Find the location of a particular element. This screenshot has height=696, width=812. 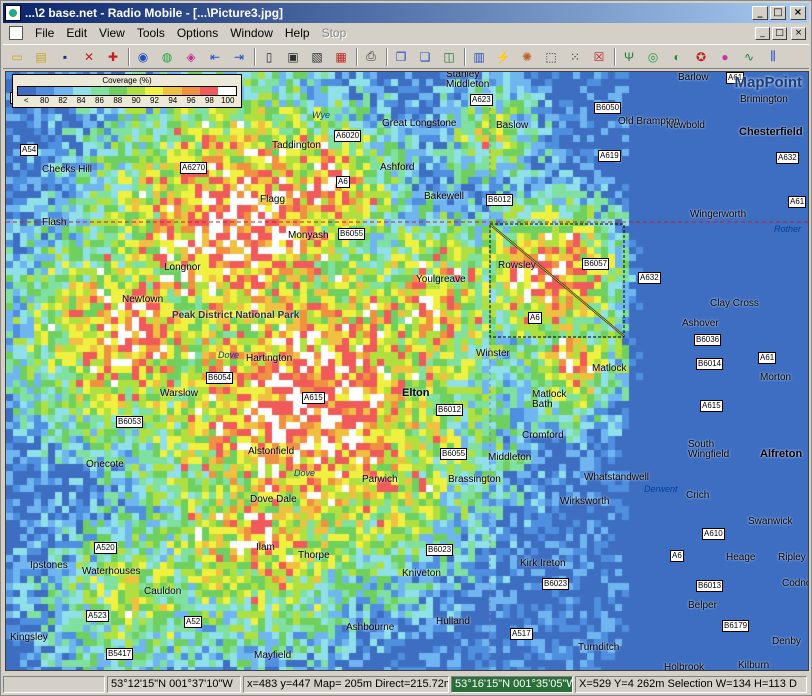

menu-help: Help is located at coordinates (297, 33).